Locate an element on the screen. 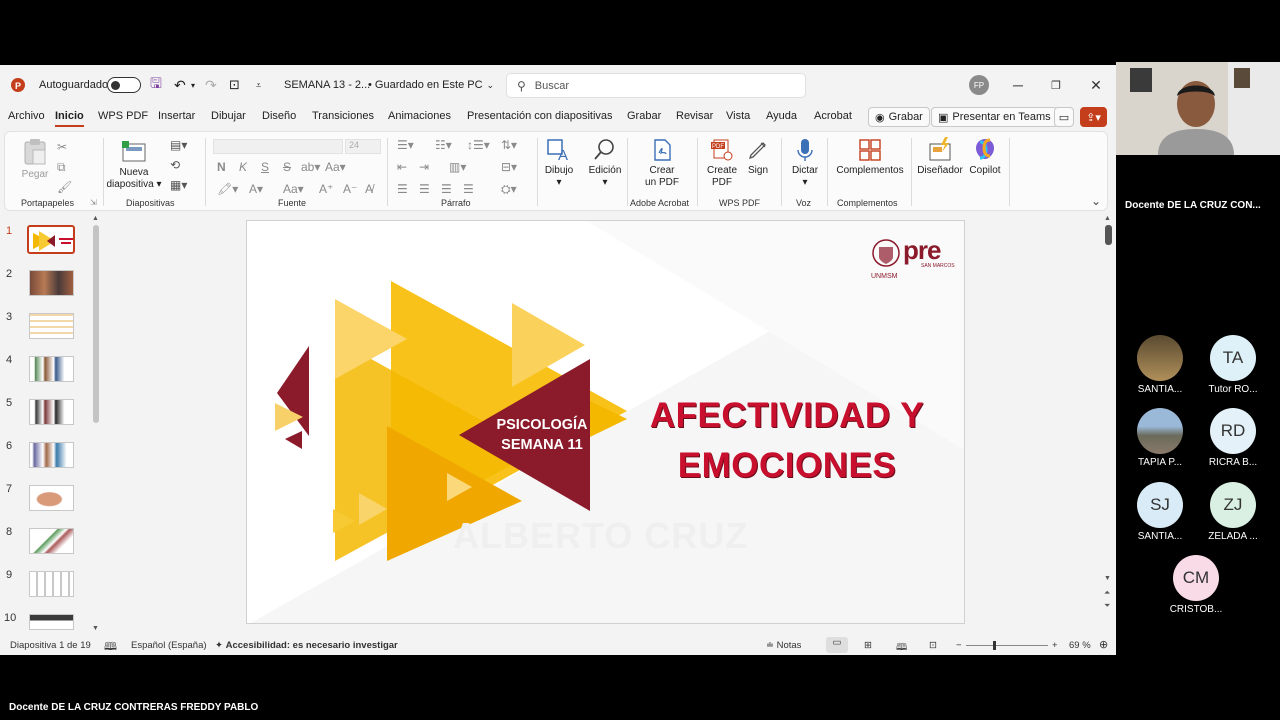 The image size is (1280, 720). underline-button: S is located at coordinates (265, 167).